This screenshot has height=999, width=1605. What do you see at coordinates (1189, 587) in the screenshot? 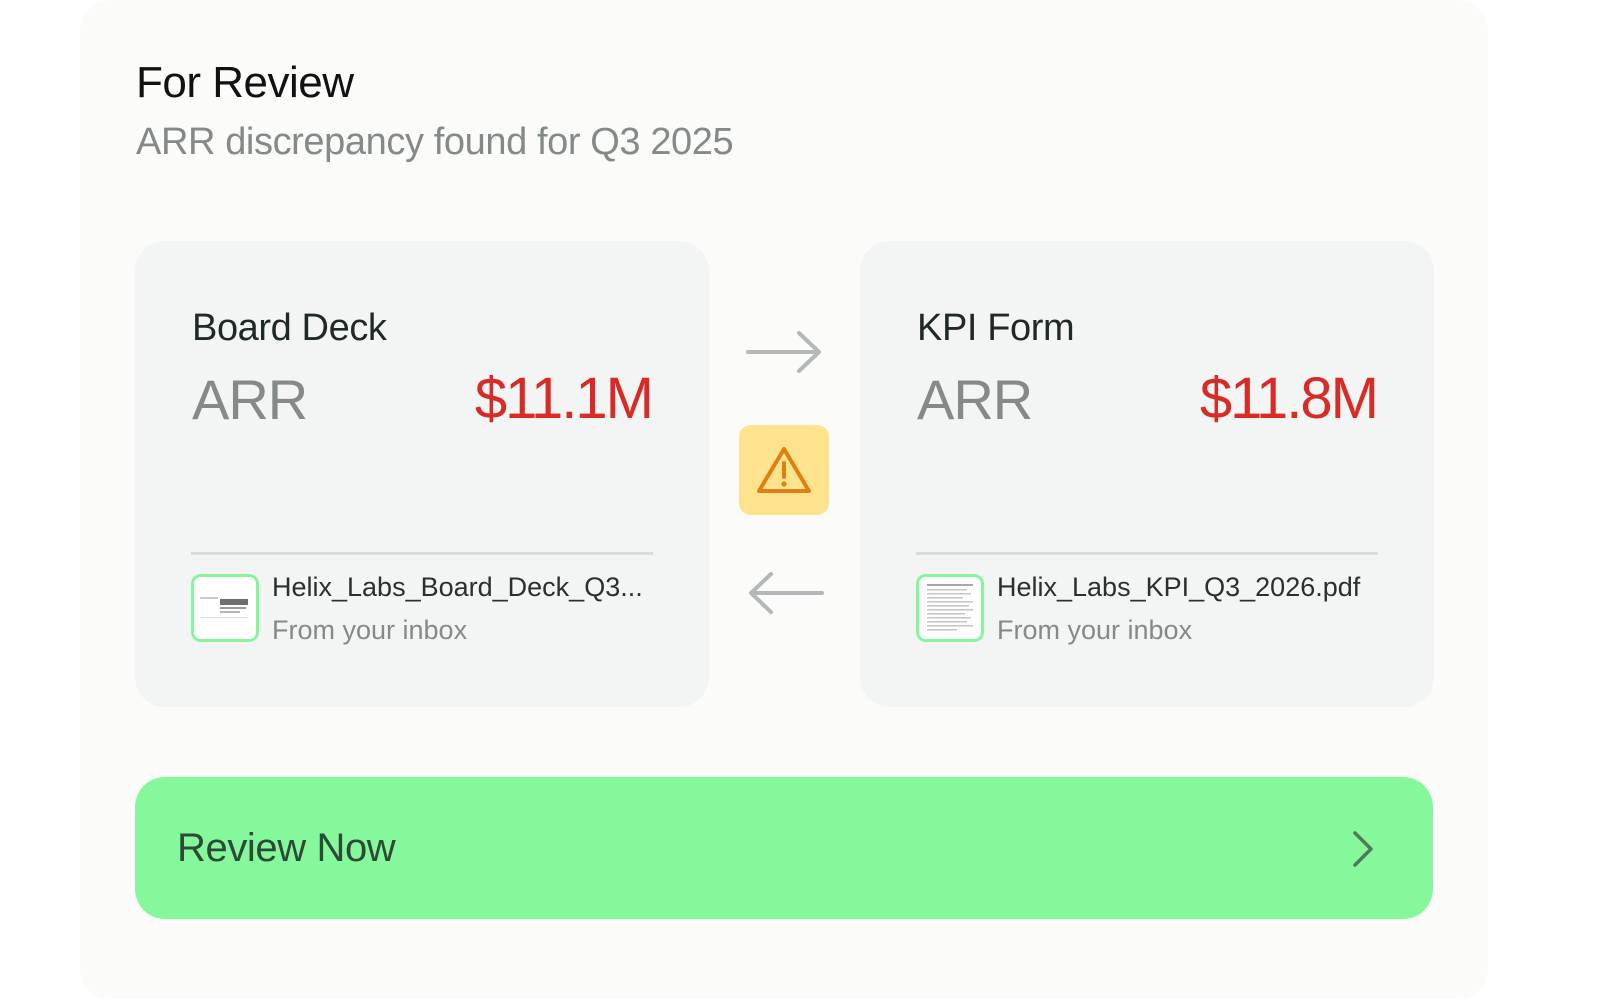
I see `file-name: Helix_Labs_KPI_Q3_2026.pdf` at bounding box center [1189, 587].